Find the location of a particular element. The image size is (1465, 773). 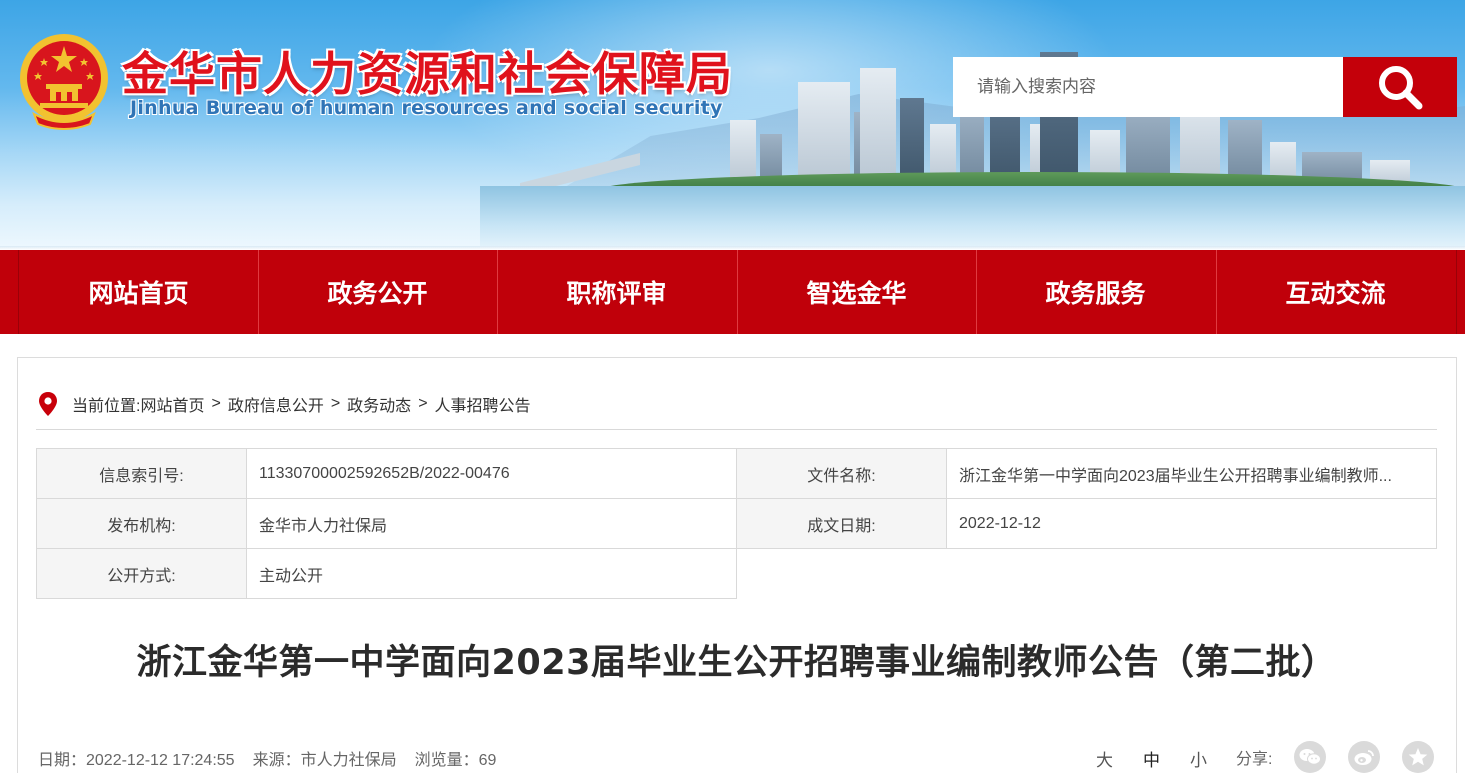

nav-item-home: 网站首页 is located at coordinates (138, 292).